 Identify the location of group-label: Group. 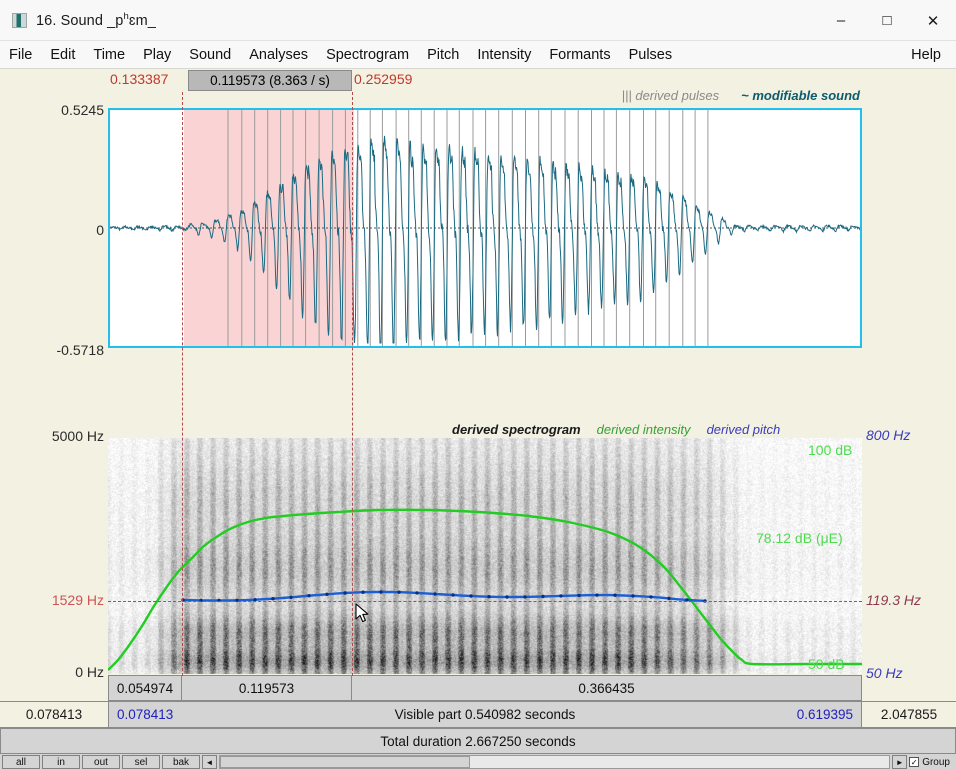
(936, 762).